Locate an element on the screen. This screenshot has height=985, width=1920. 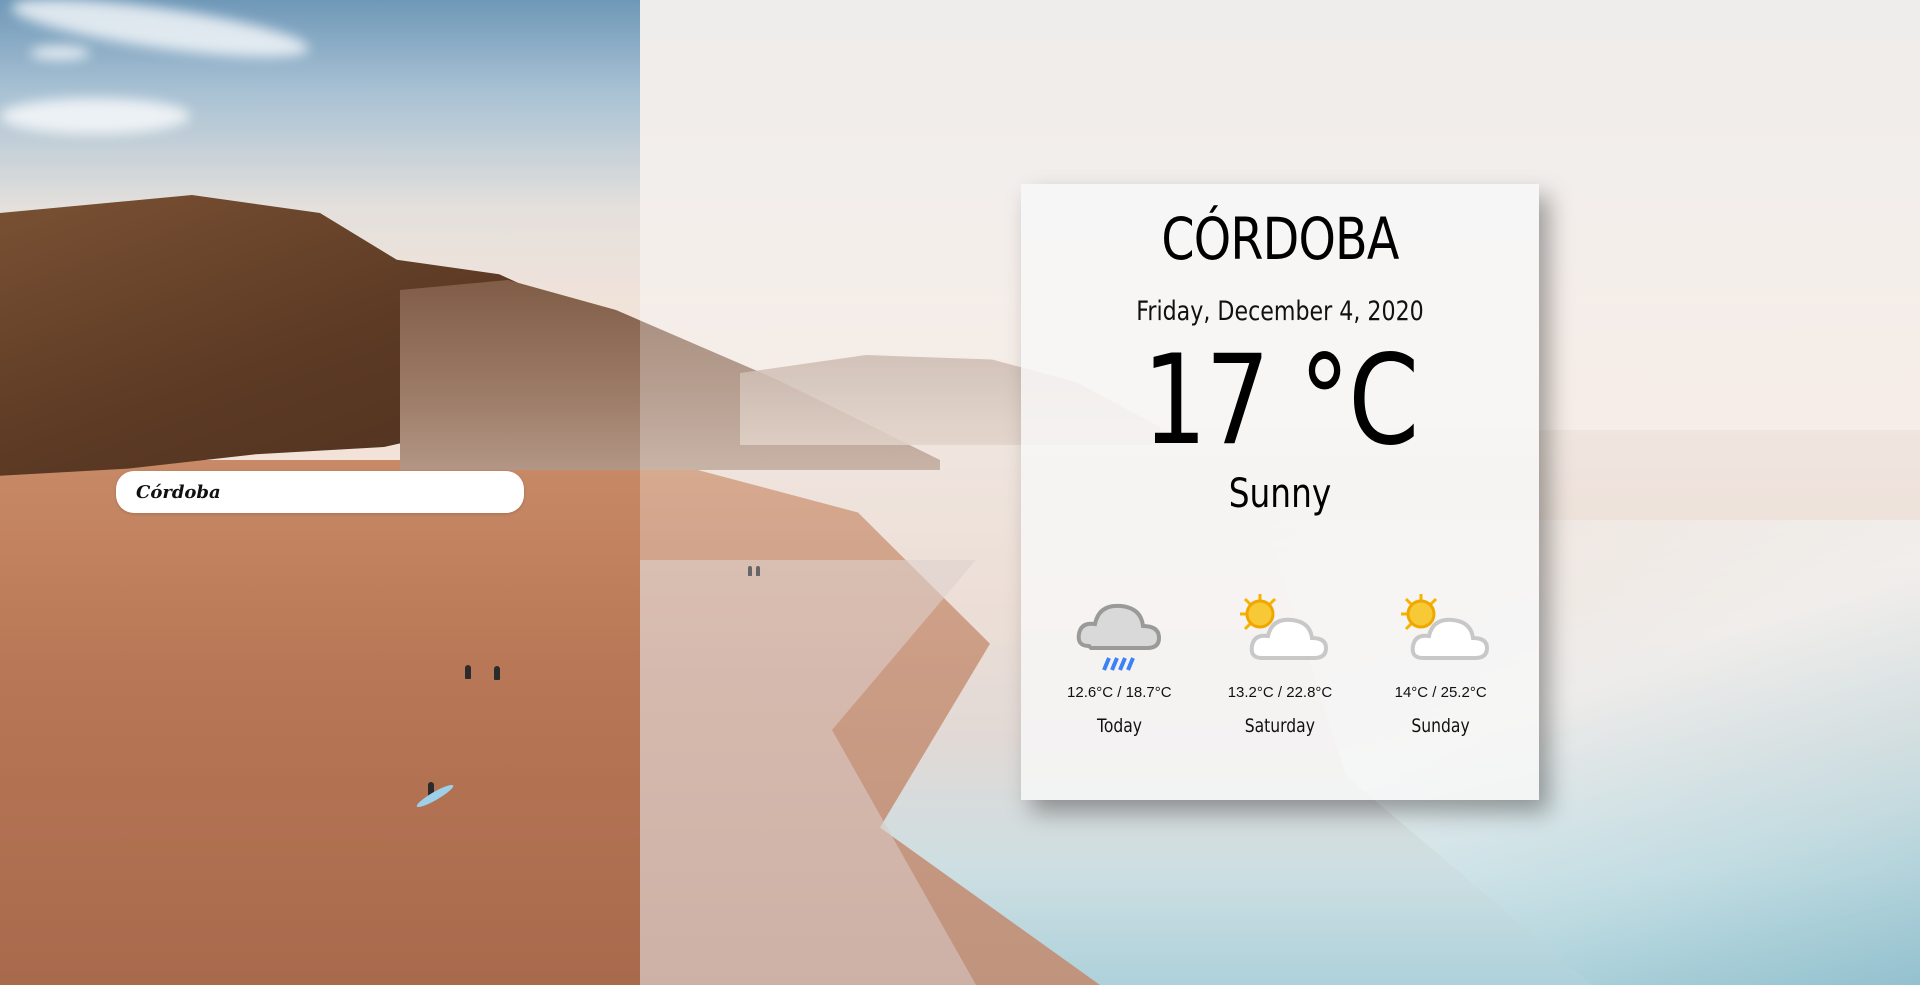
forecast-day: 12.6°C / 18.7°C Today is located at coordinates (1119, 661).